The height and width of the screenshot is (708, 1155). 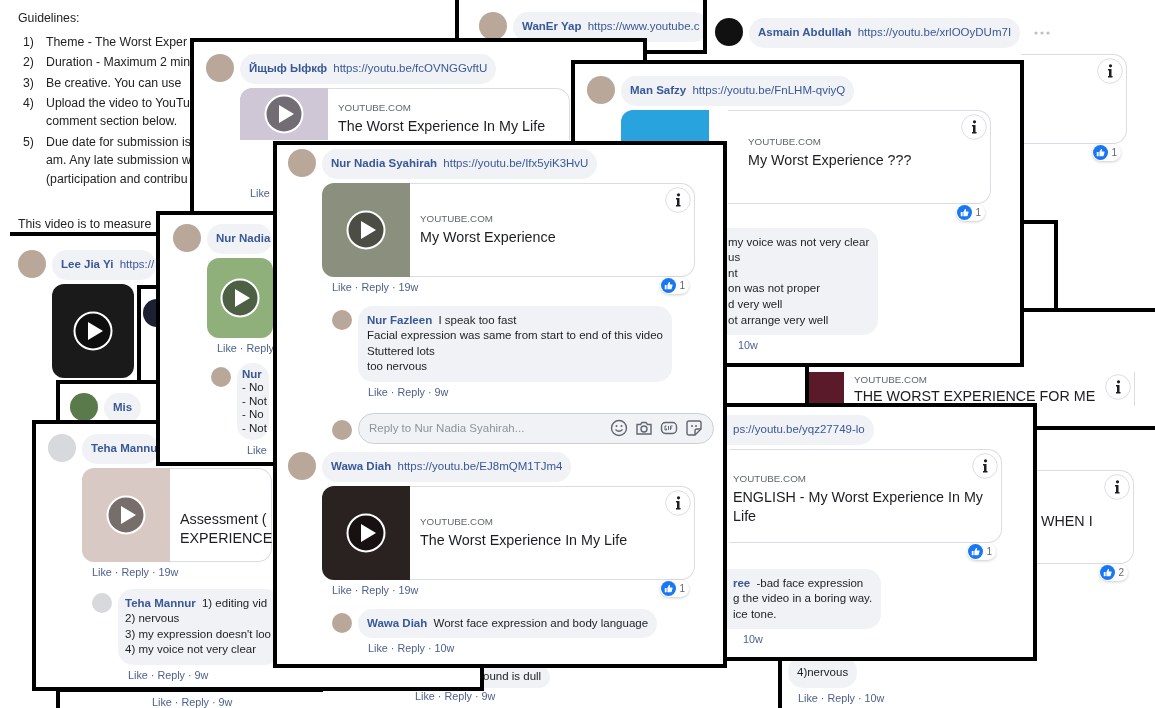 I want to click on author-name: Nur, so click(x=252, y=373).